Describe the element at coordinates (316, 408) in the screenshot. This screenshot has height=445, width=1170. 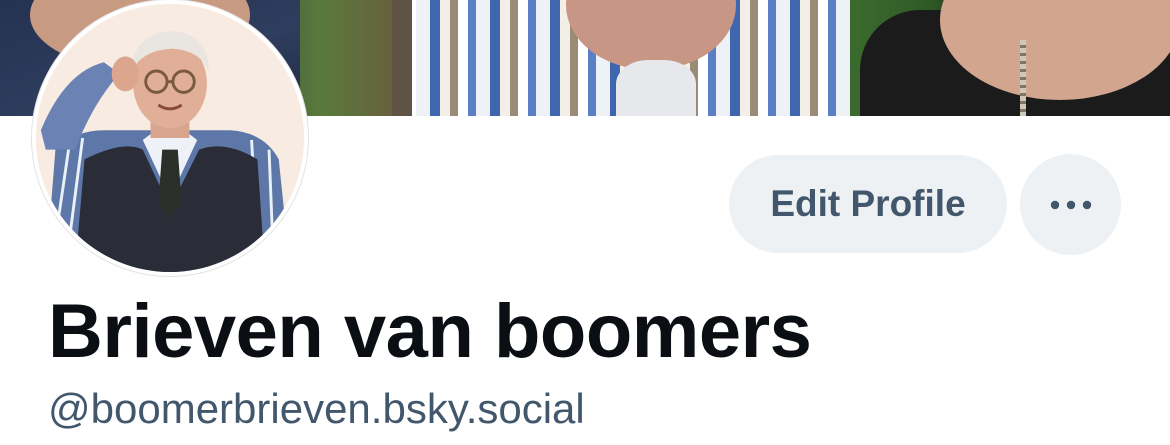
I see `profile-handle: @boomerbrieven.bsky.social` at that location.